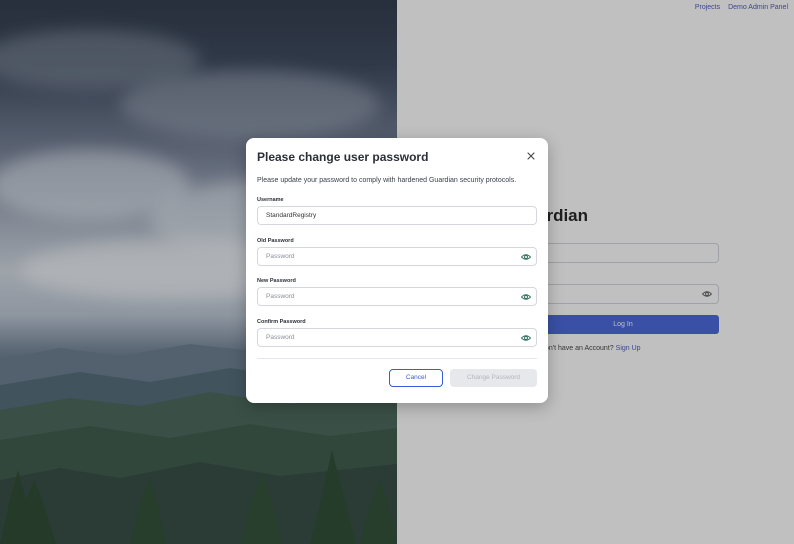 This screenshot has height=544, width=794. What do you see at coordinates (397, 337) in the screenshot?
I see `confirm-password-field: Password` at bounding box center [397, 337].